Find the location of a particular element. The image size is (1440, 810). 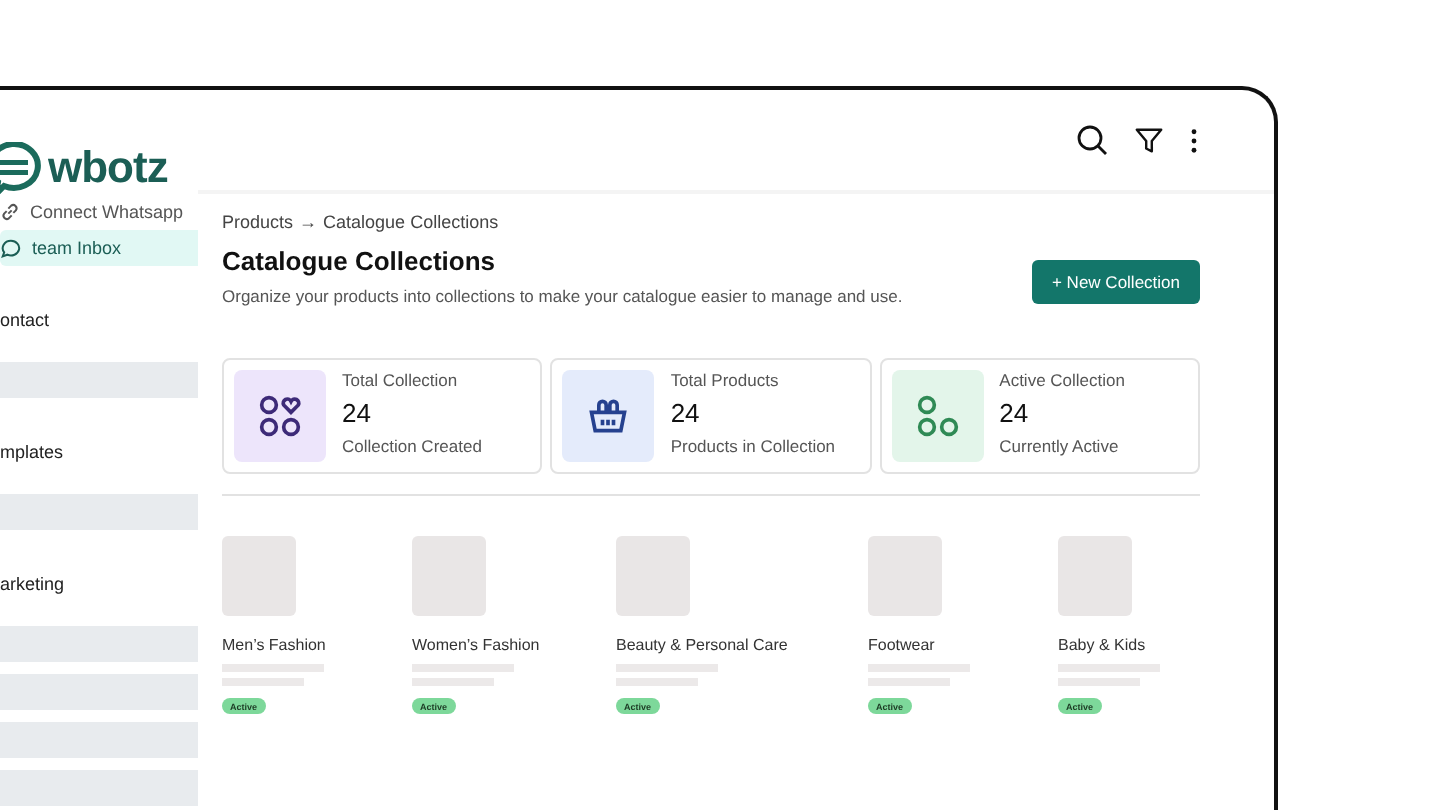

page-title: Catalogue Collections is located at coordinates (360, 261).